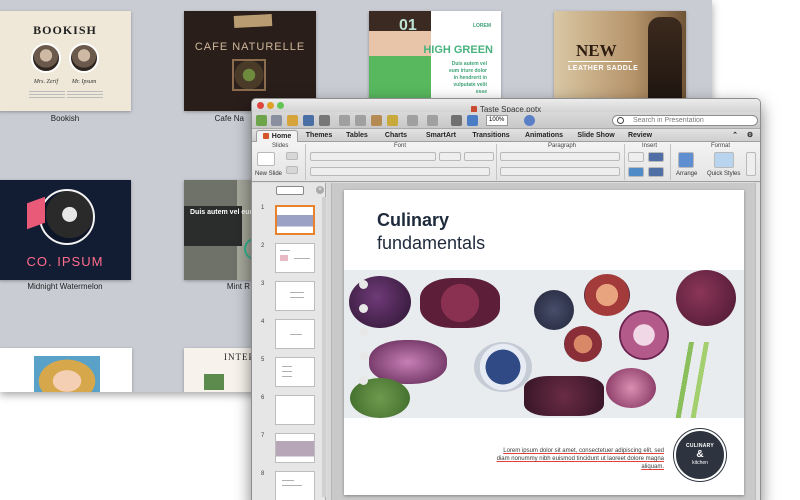 The height and width of the screenshot is (500, 800). Describe the element at coordinates (751, 164) in the screenshot. I see `fill-line-icons` at that location.